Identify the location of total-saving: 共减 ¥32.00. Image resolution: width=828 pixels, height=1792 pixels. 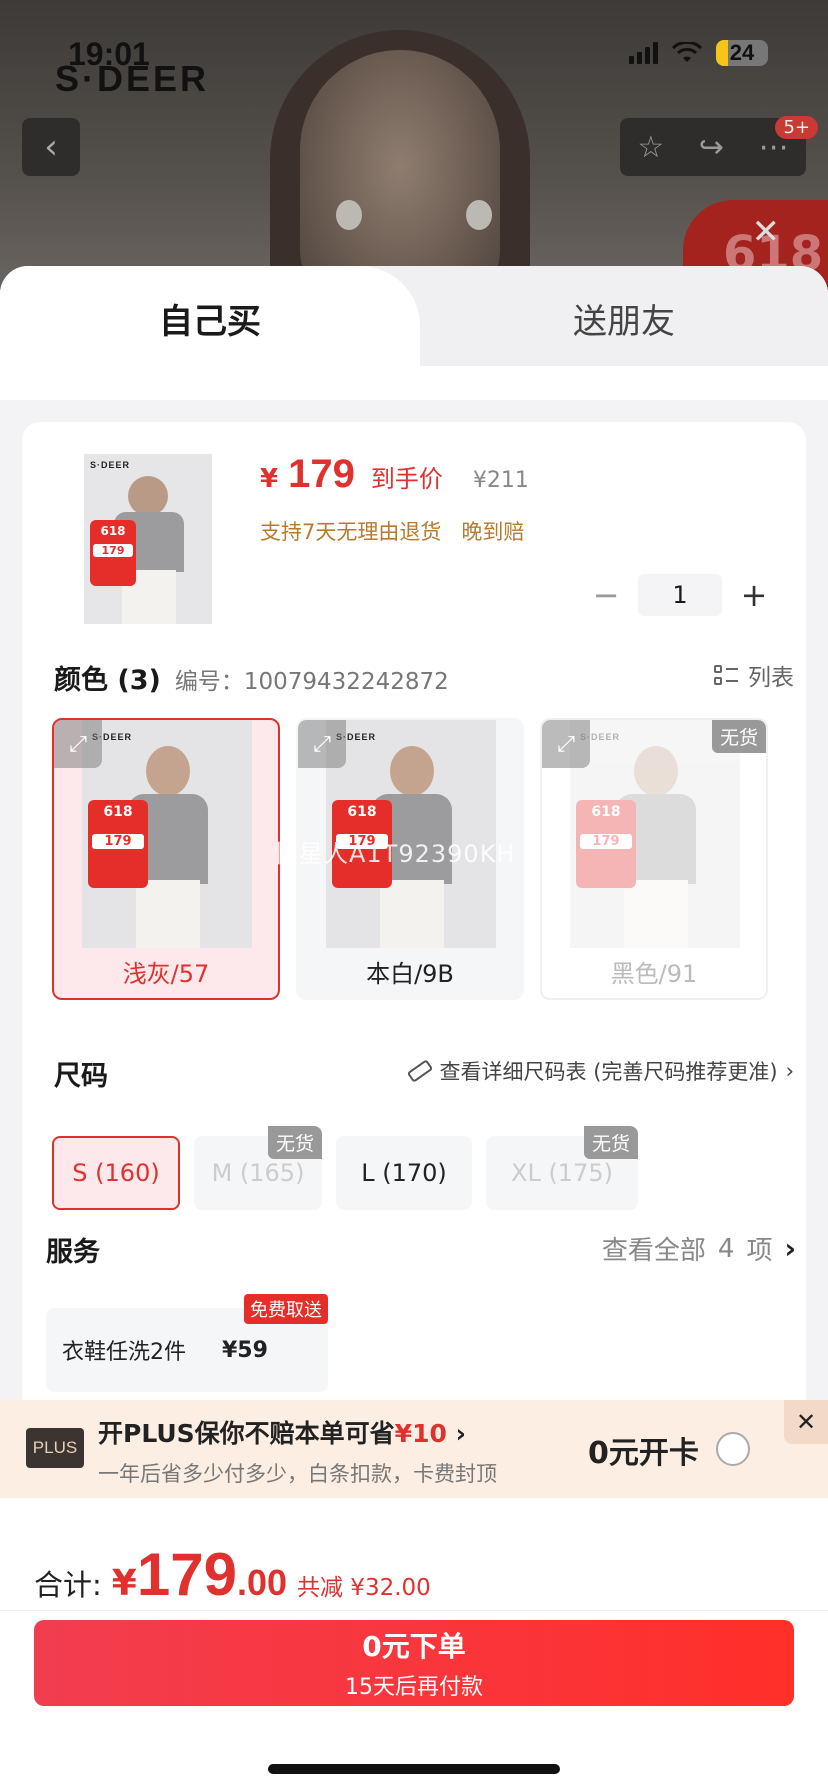
(364, 1588).